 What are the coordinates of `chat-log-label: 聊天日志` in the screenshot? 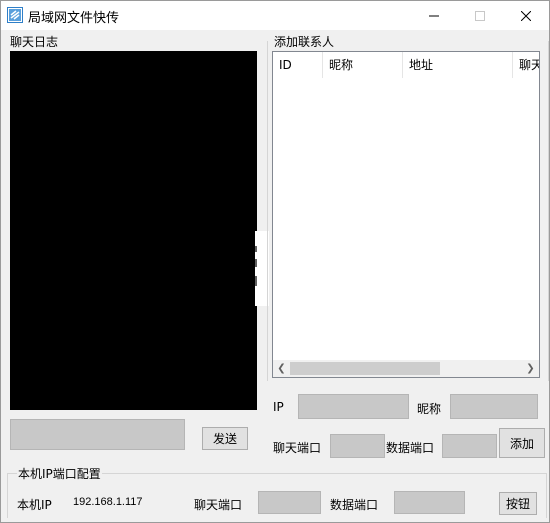 It's located at (34, 41).